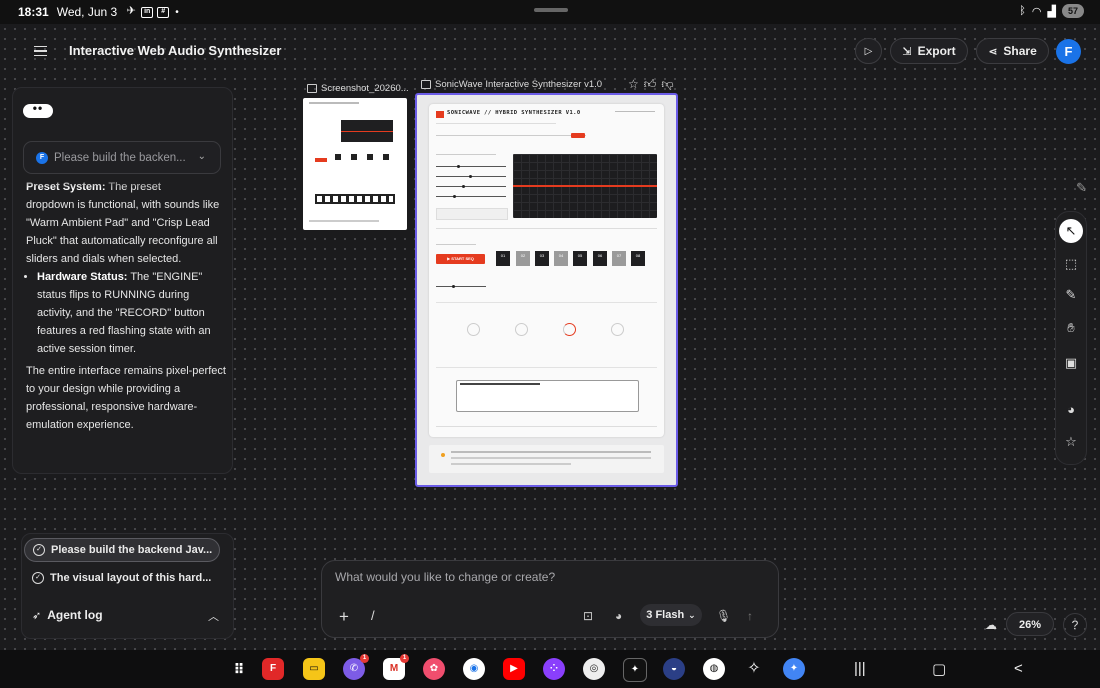  What do you see at coordinates (561, 258) in the screenshot?
I see `step-button: 04` at bounding box center [561, 258].